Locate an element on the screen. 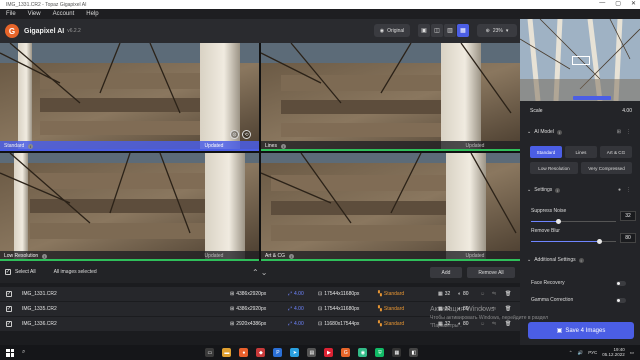 This screenshot has width=640, height=360. media-icon: ▶ is located at coordinates (329, 352).